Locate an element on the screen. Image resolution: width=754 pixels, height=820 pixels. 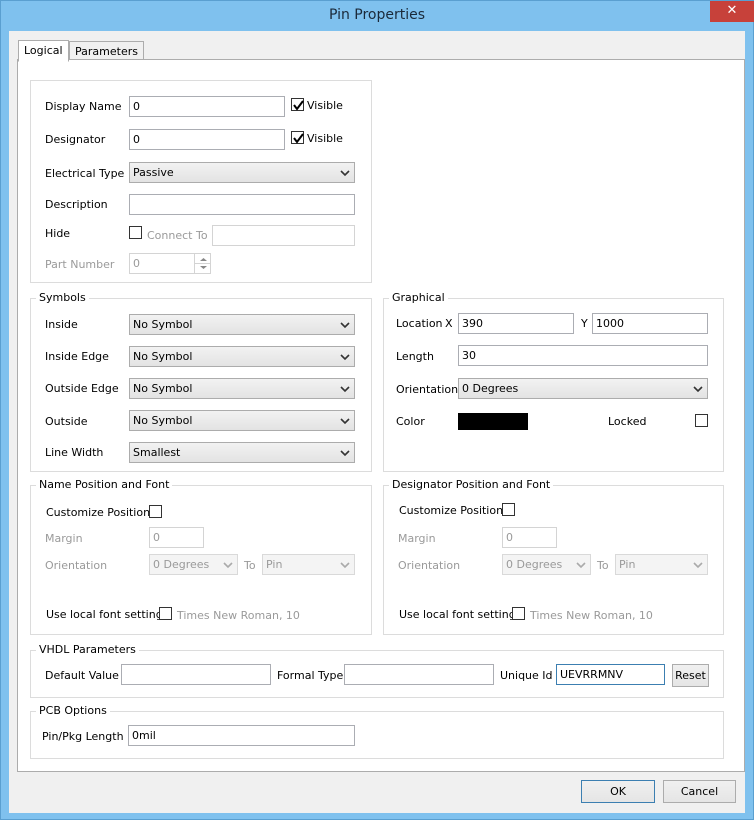
part-number-spinner: 0 is located at coordinates (170, 263).